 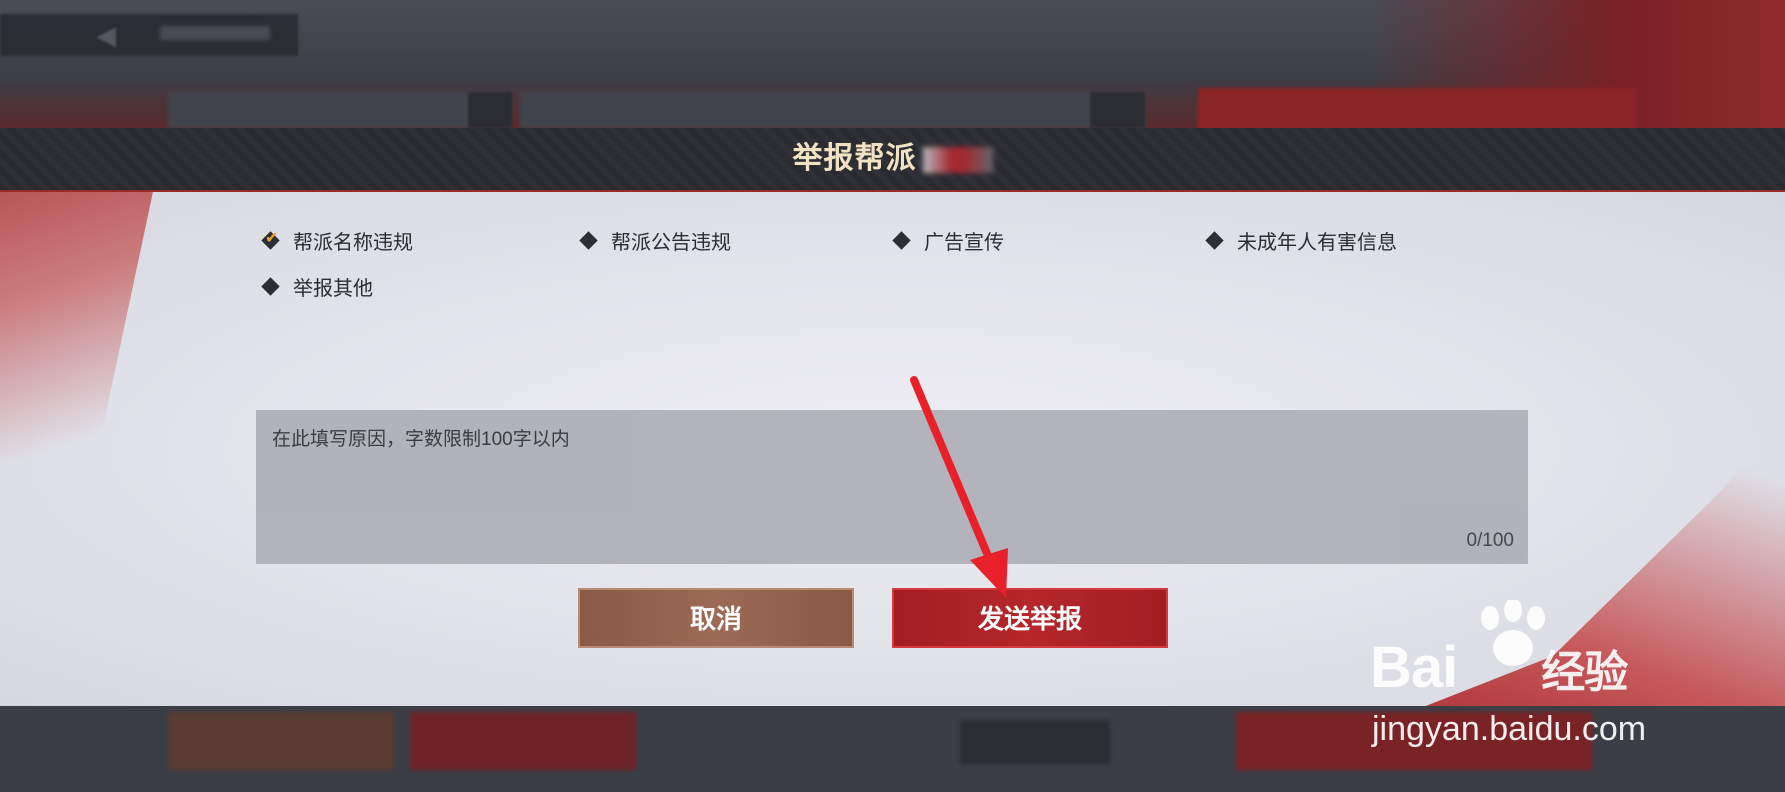 I want to click on option-harmful-to-minors: 未成年人有害信息, so click(x=1301, y=241).